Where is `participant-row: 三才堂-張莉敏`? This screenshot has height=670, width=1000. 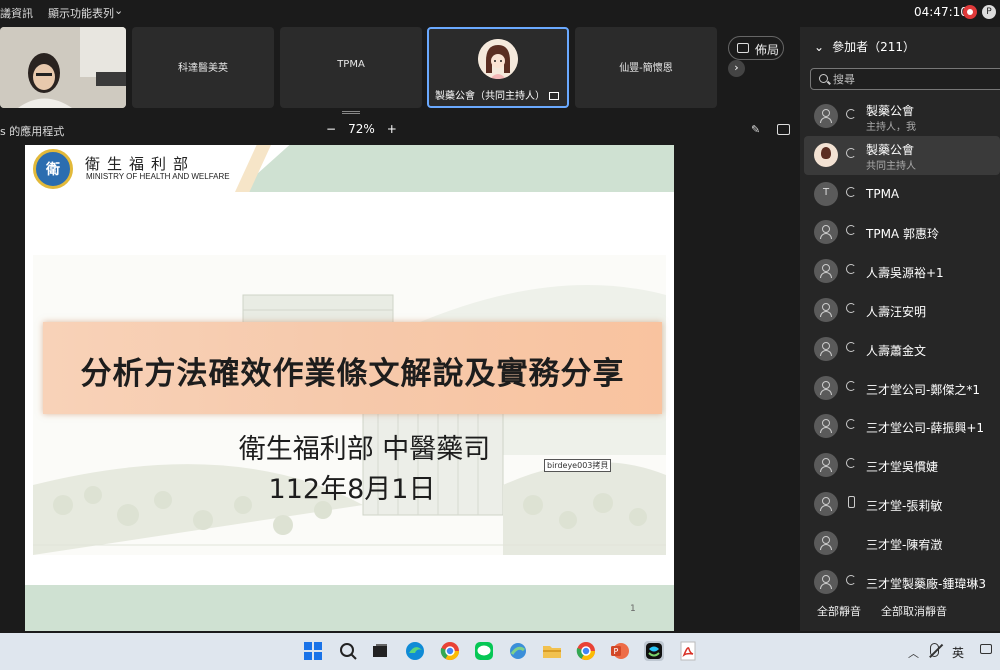
participant-row: 三才堂-張莉敏 is located at coordinates (900, 504).